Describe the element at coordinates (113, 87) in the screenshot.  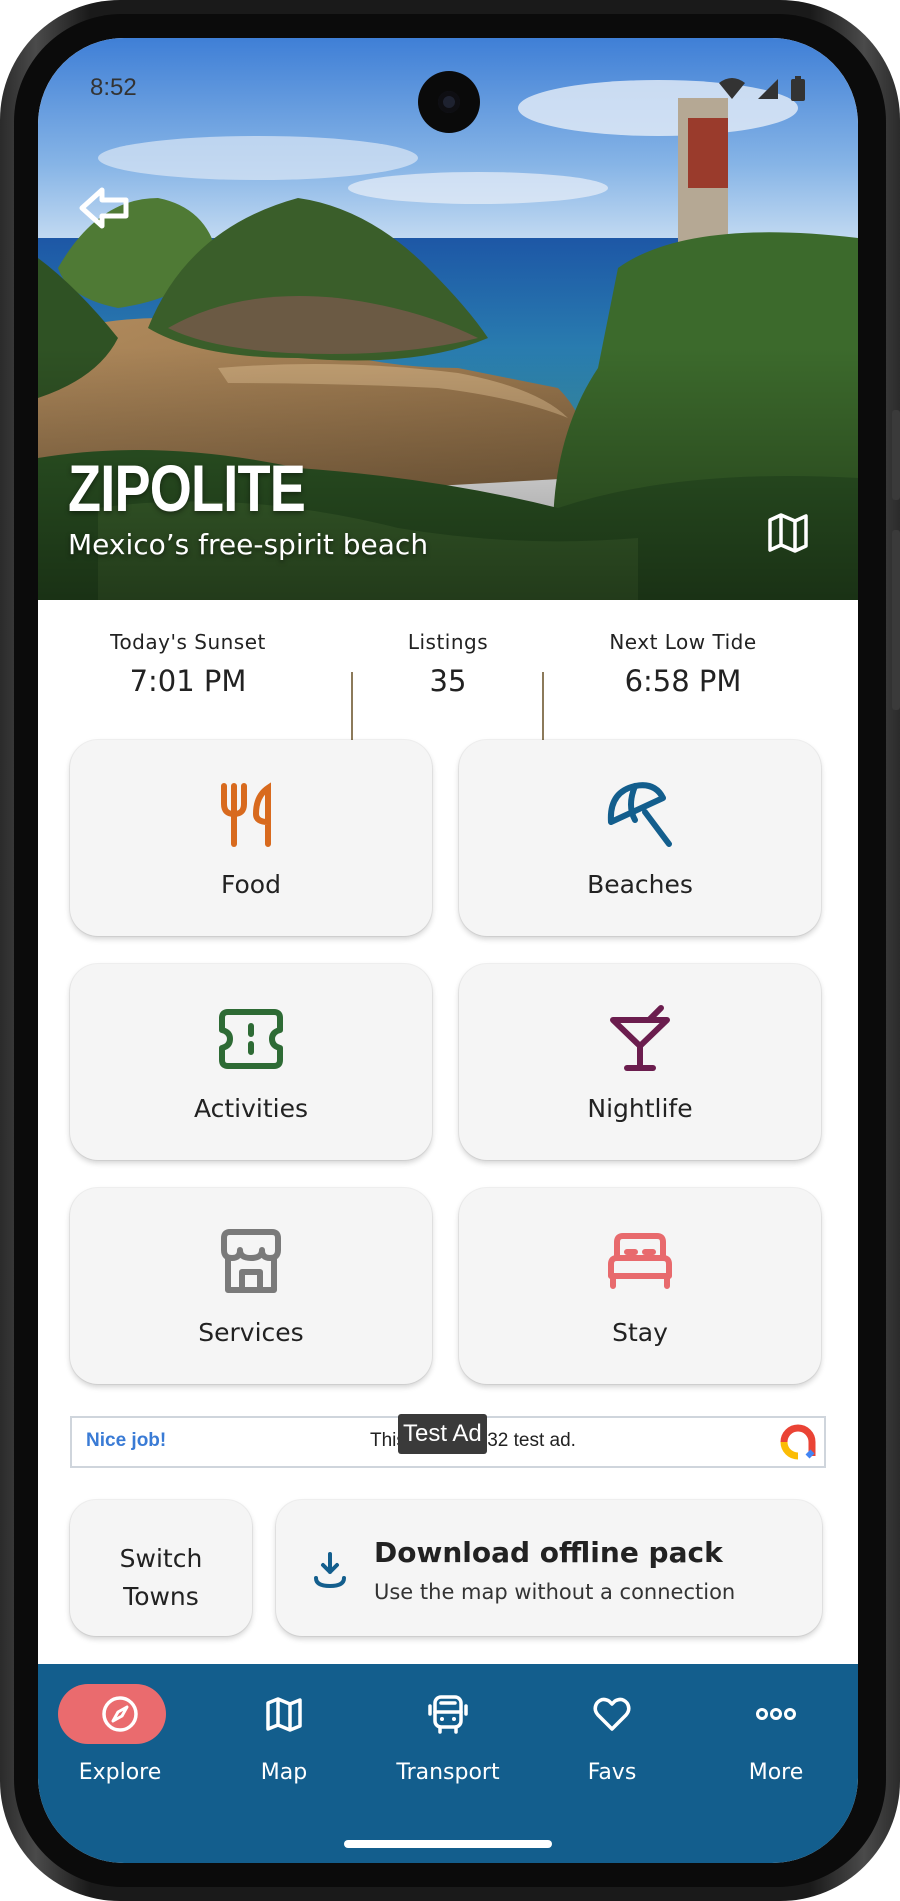
I see `status-time: 8:52` at that location.